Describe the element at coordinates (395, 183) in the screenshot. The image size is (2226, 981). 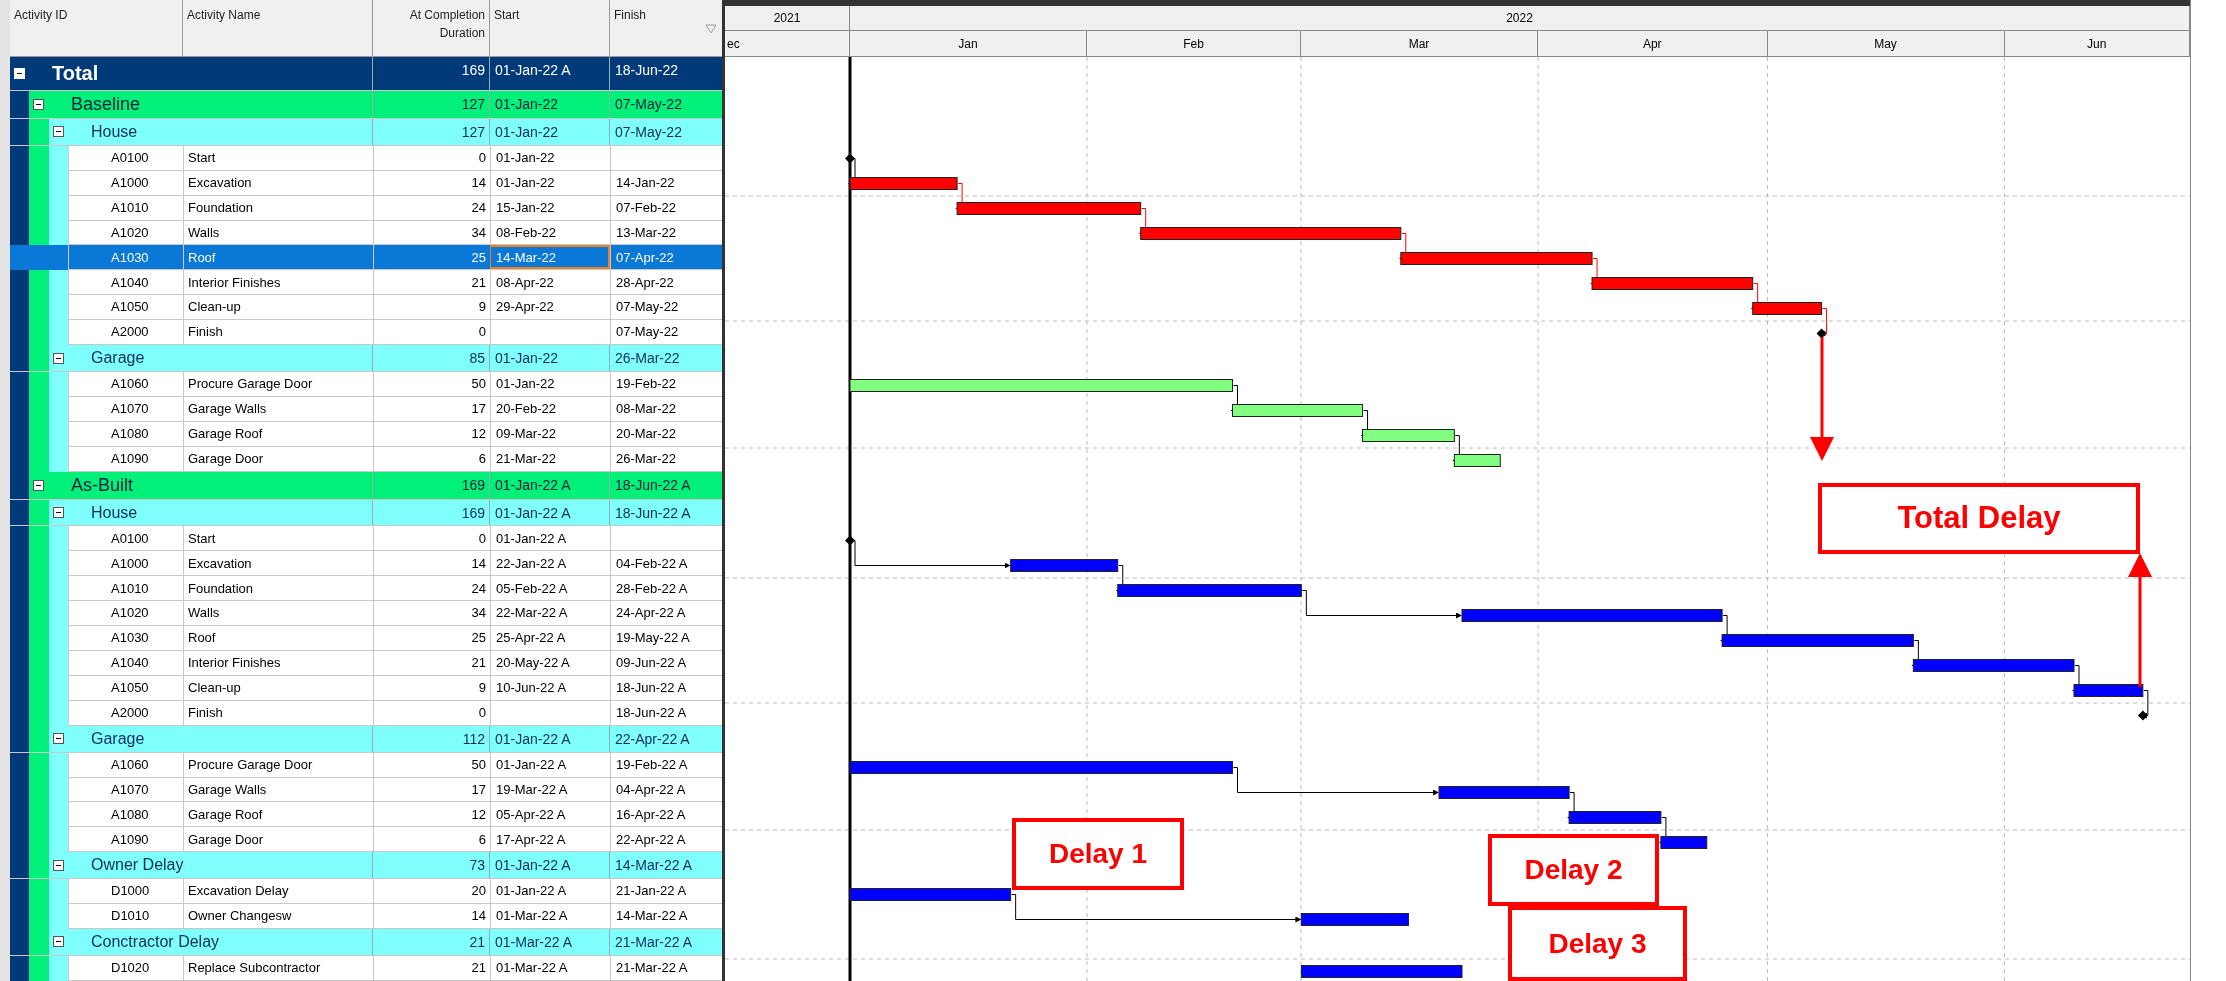
I see `activity-row: A1000 Excavation 14 01-Jan-22 14-Jan-22` at that location.